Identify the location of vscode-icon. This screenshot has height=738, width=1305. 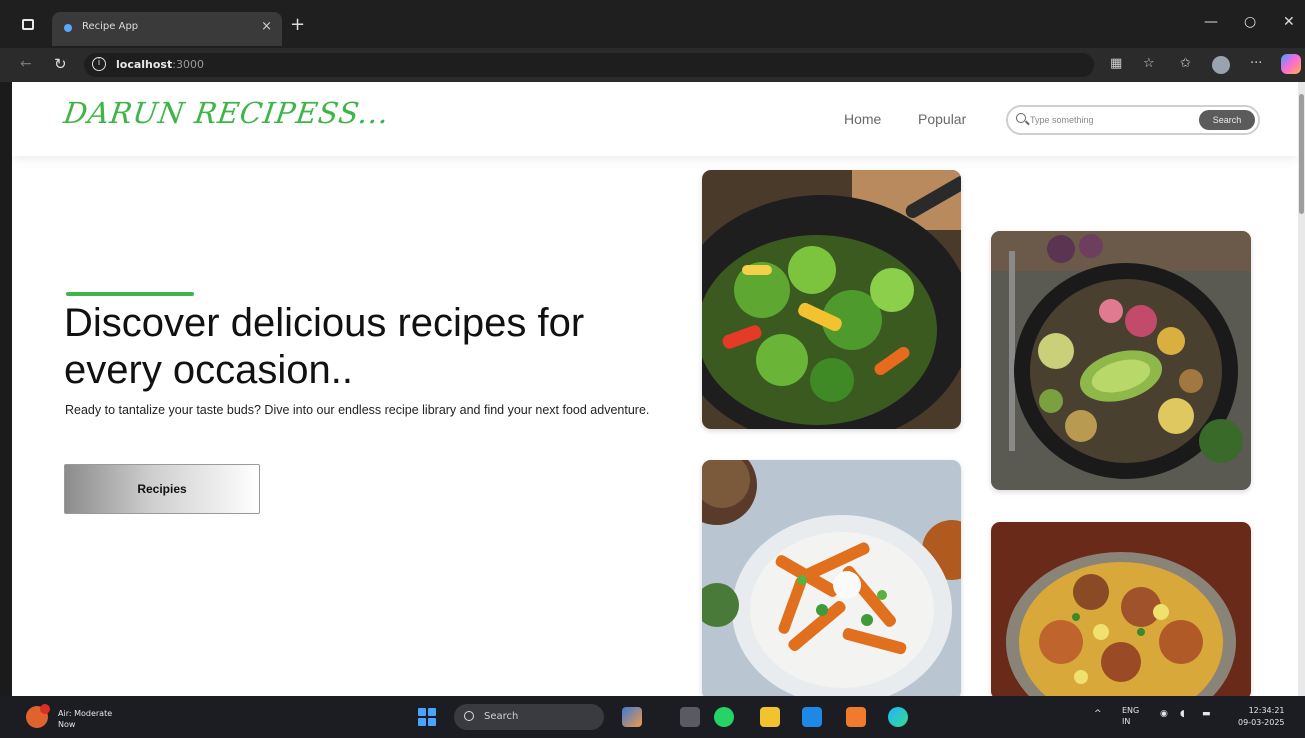
(812, 717).